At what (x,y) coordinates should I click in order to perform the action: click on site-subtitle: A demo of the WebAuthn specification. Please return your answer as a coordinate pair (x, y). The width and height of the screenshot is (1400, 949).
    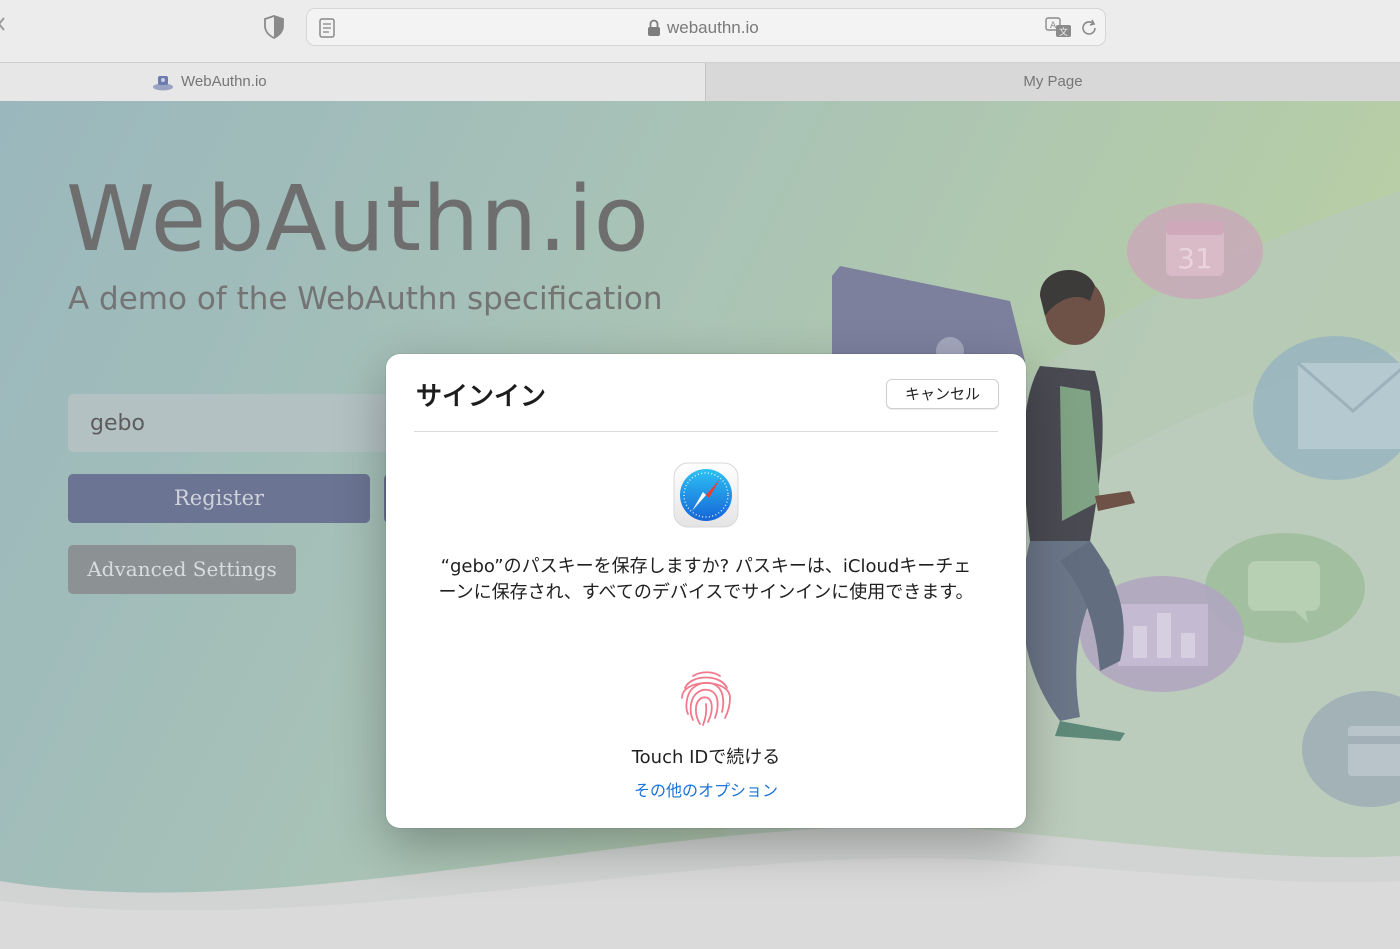
    Looking at the image, I should click on (365, 299).